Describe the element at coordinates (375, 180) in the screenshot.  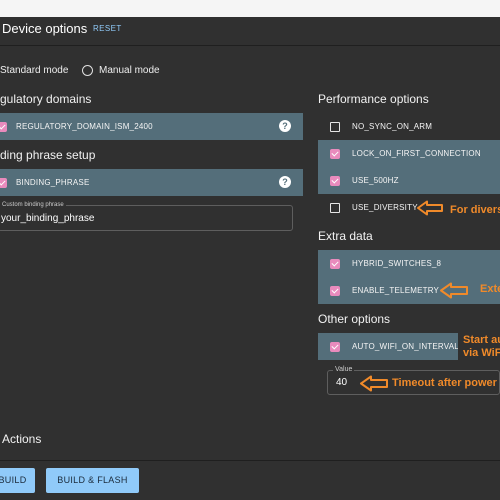
I see `use-500hz-label: USE_500HZ` at that location.